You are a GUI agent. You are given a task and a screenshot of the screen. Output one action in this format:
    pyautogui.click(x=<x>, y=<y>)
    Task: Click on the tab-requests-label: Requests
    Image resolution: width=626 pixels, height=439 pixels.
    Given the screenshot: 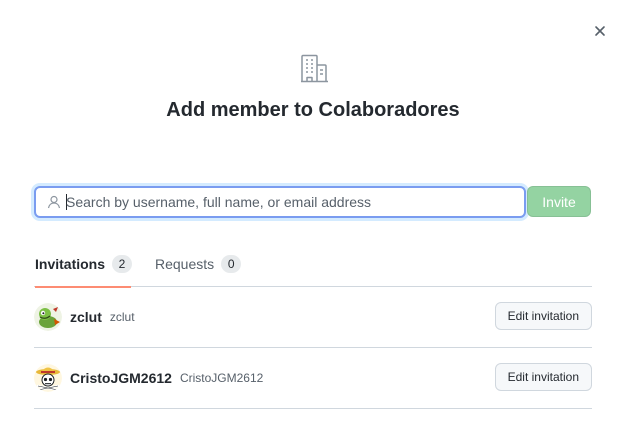 What is the action you would take?
    pyautogui.click(x=185, y=263)
    